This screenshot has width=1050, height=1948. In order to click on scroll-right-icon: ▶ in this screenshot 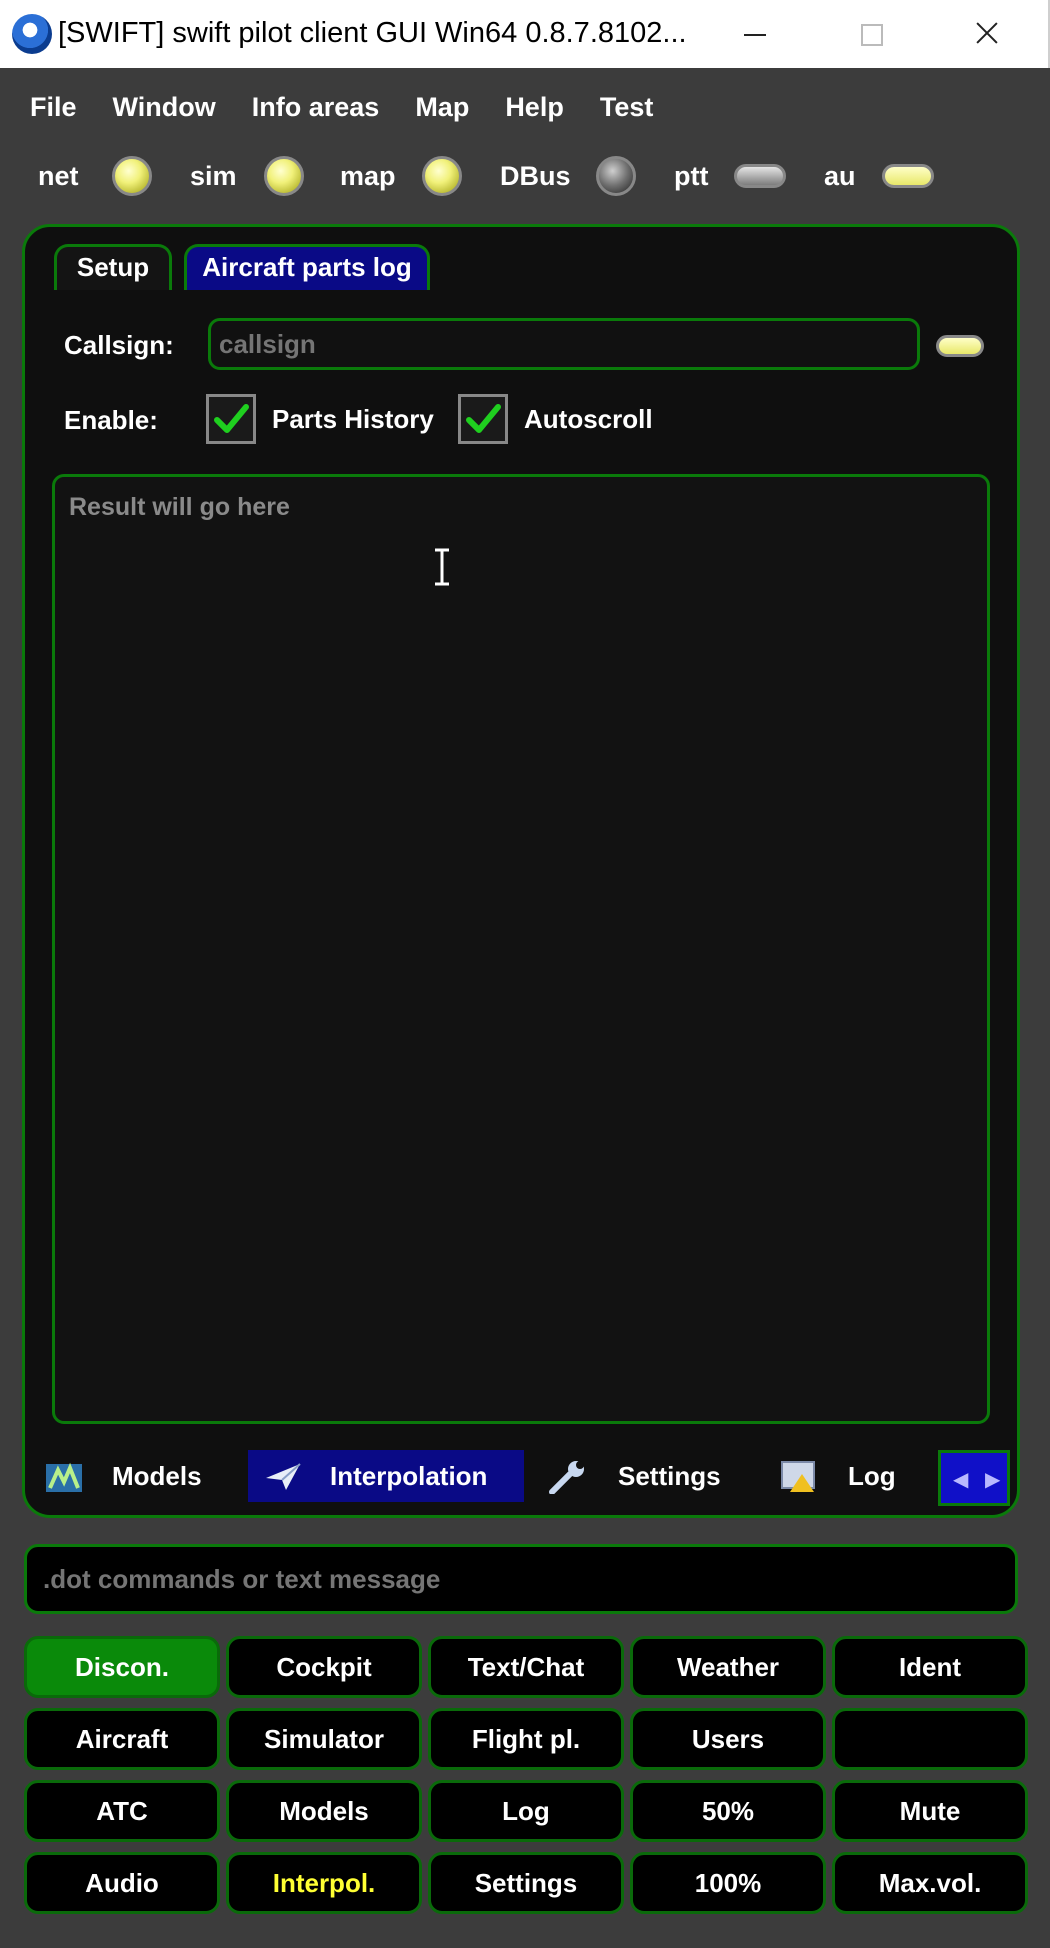, I will do `click(992, 1479)`.